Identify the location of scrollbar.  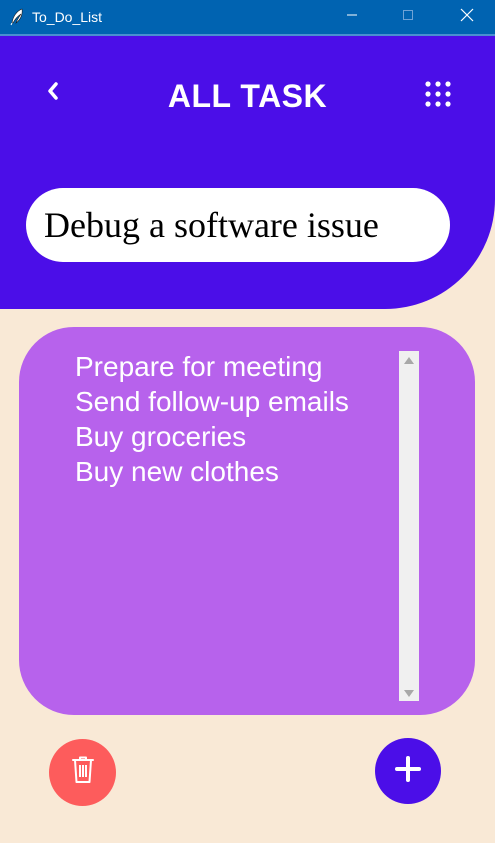
(409, 526).